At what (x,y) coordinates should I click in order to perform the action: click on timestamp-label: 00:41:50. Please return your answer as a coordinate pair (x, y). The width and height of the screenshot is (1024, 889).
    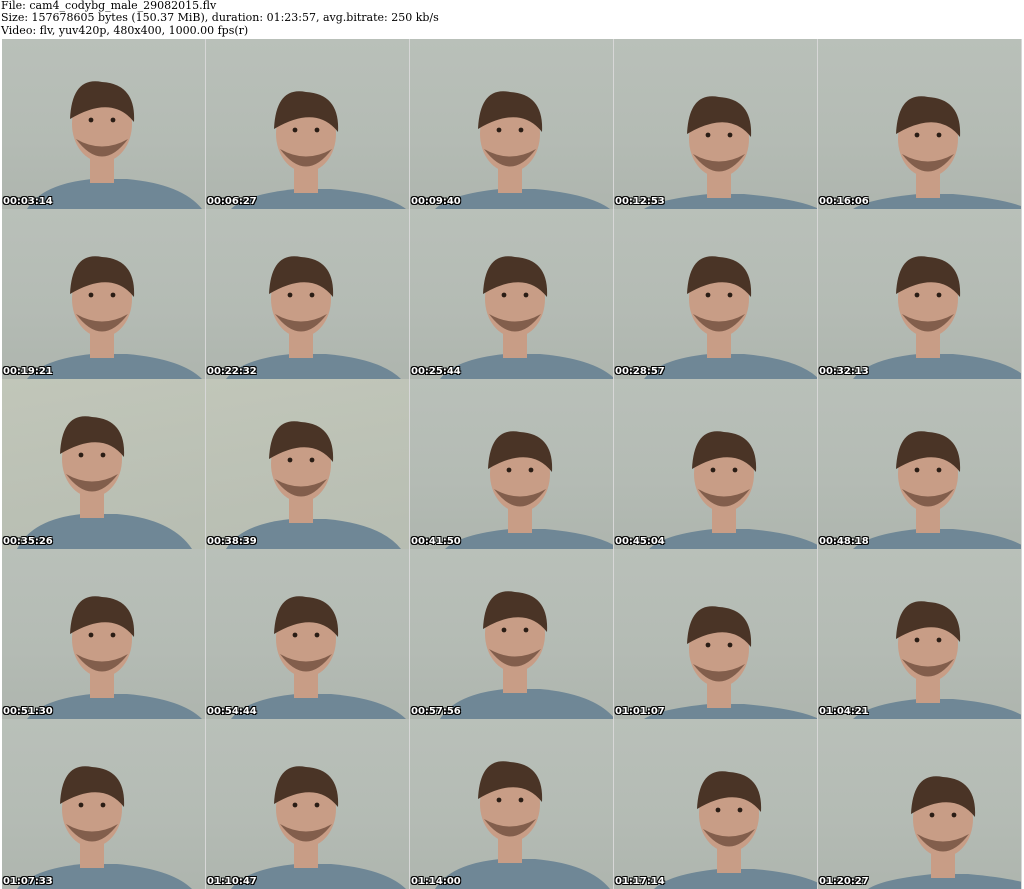
    Looking at the image, I should click on (436, 541).